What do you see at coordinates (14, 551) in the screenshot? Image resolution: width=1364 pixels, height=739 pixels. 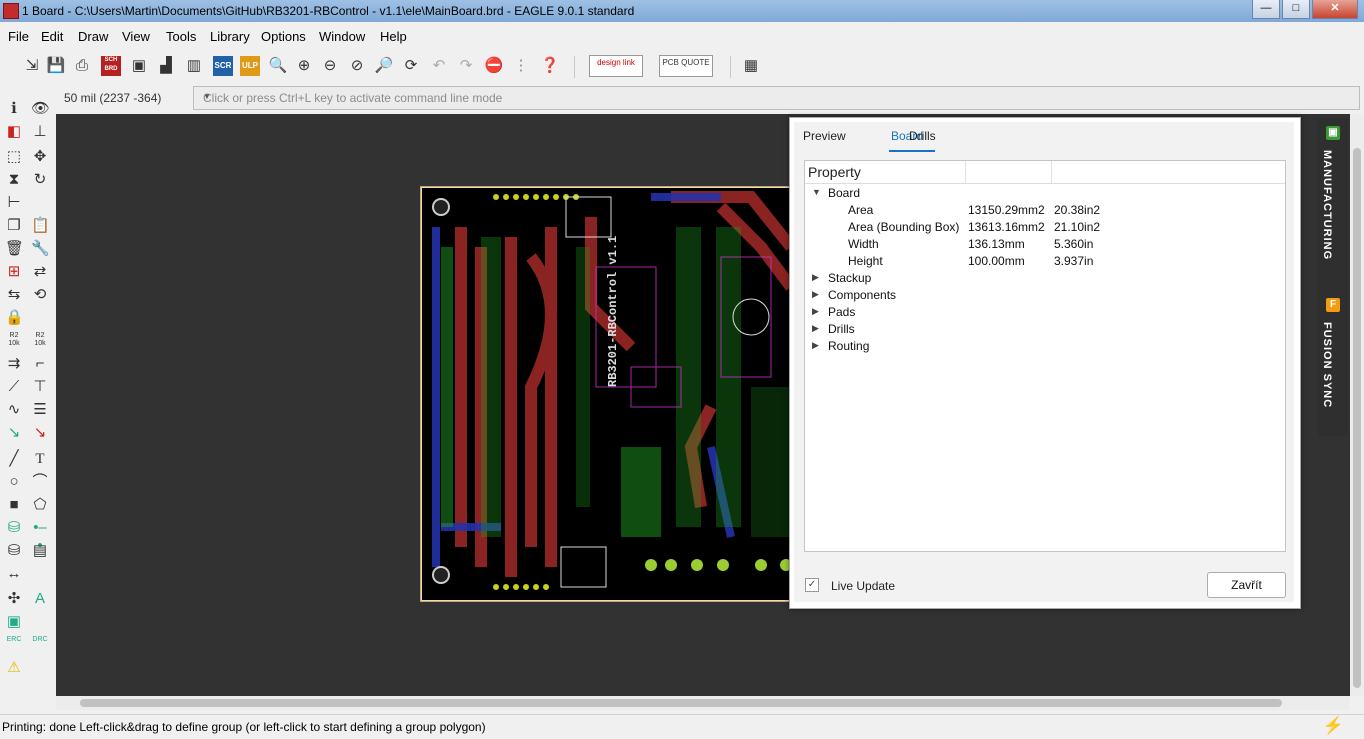 I see `hole-icon: ⛁` at bounding box center [14, 551].